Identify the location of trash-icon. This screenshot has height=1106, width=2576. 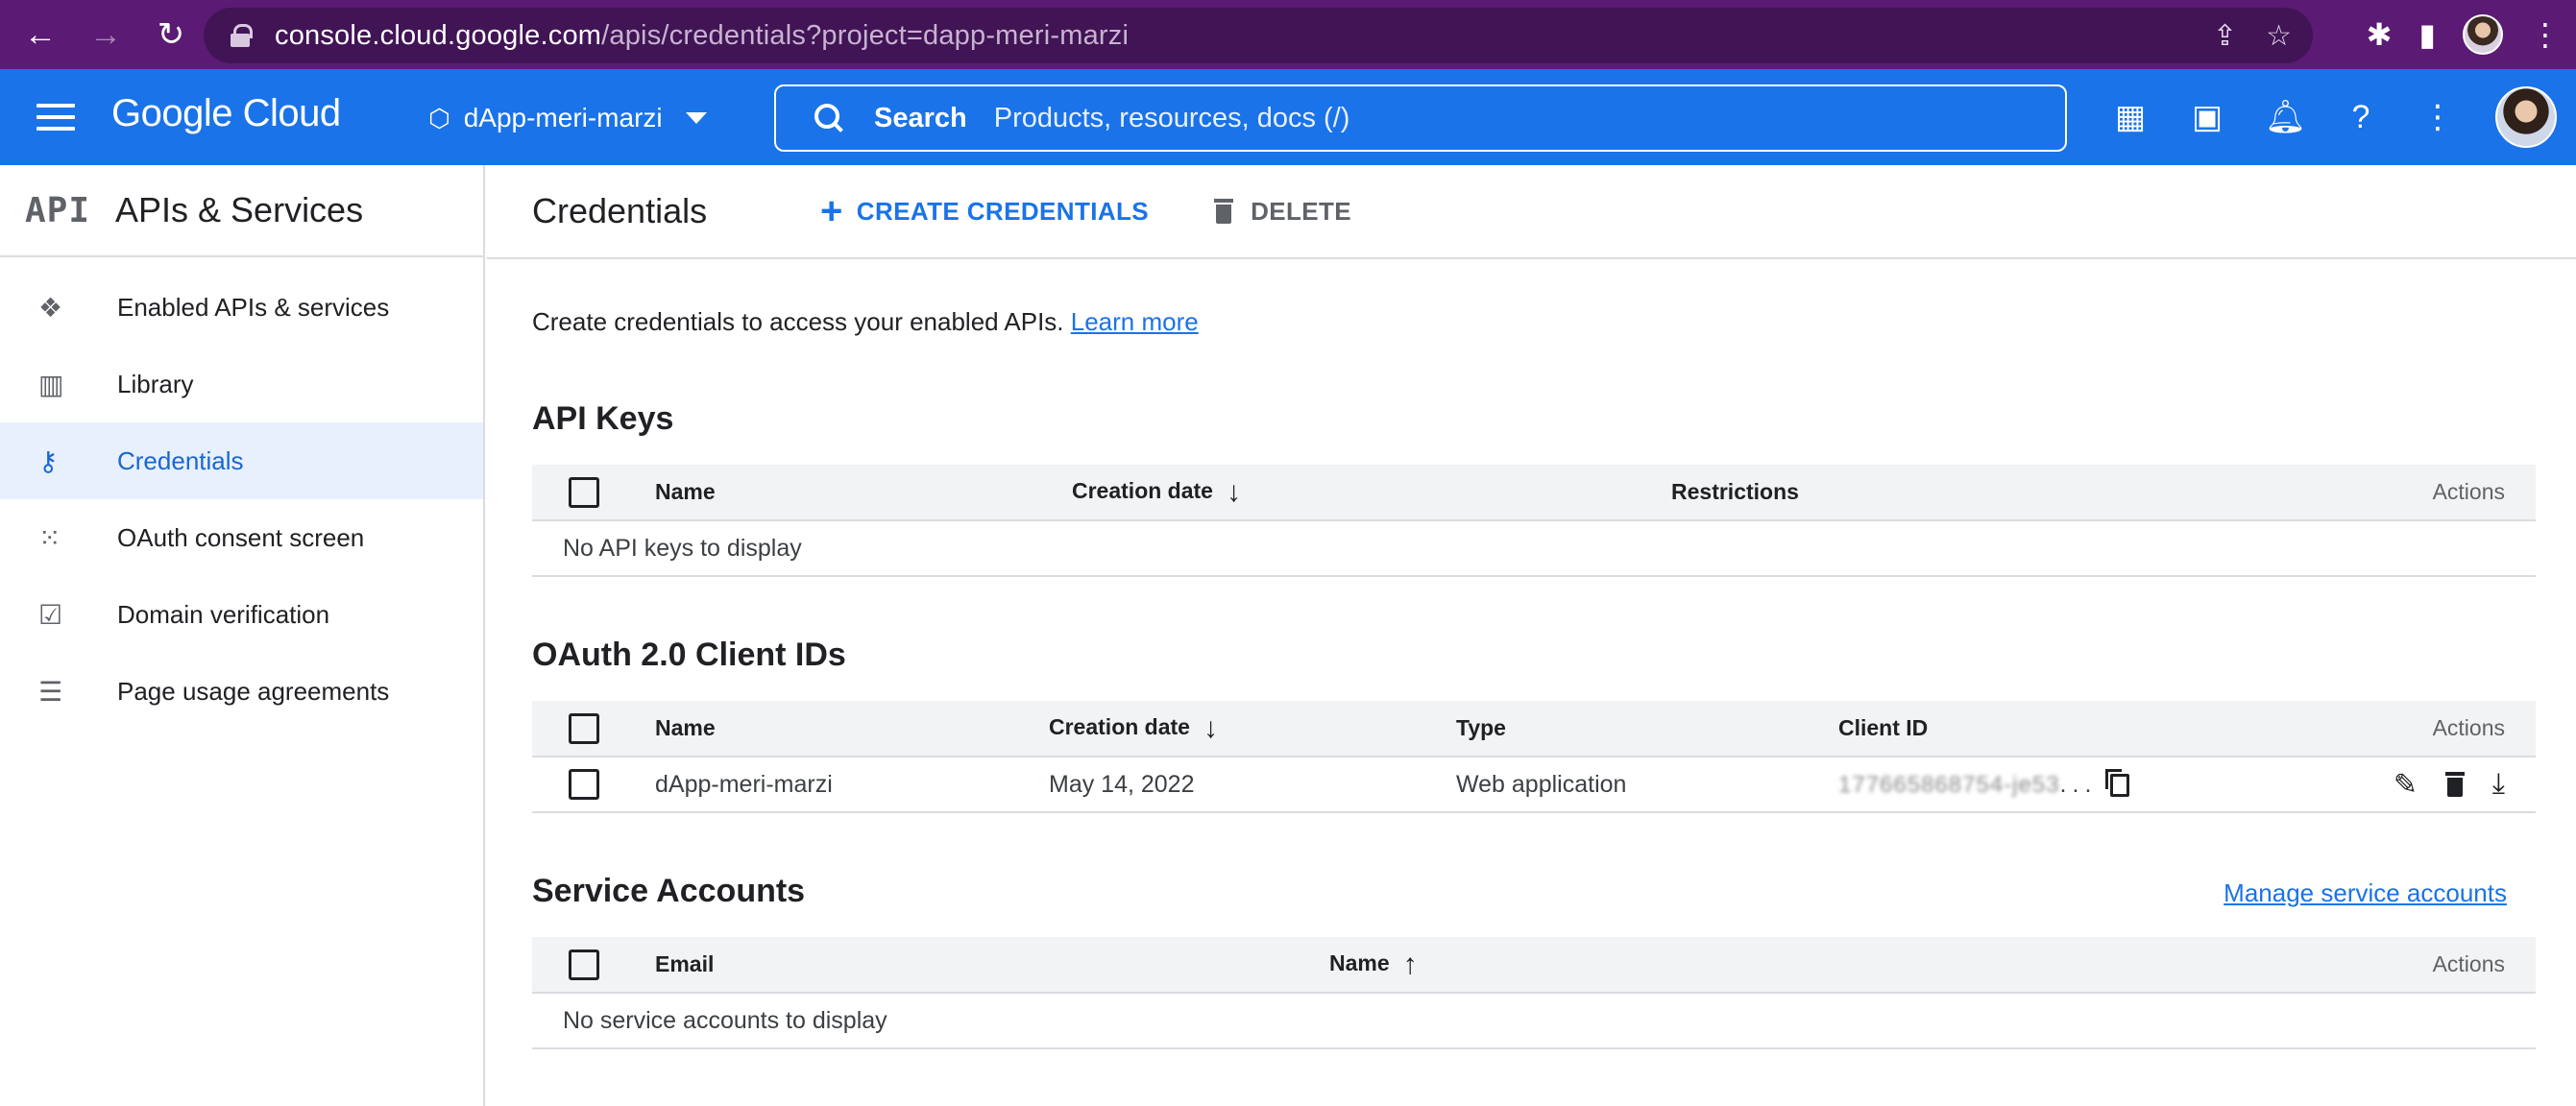
(2454, 784).